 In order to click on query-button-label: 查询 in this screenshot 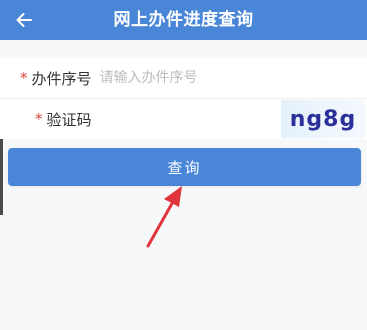, I will do `click(184, 167)`.